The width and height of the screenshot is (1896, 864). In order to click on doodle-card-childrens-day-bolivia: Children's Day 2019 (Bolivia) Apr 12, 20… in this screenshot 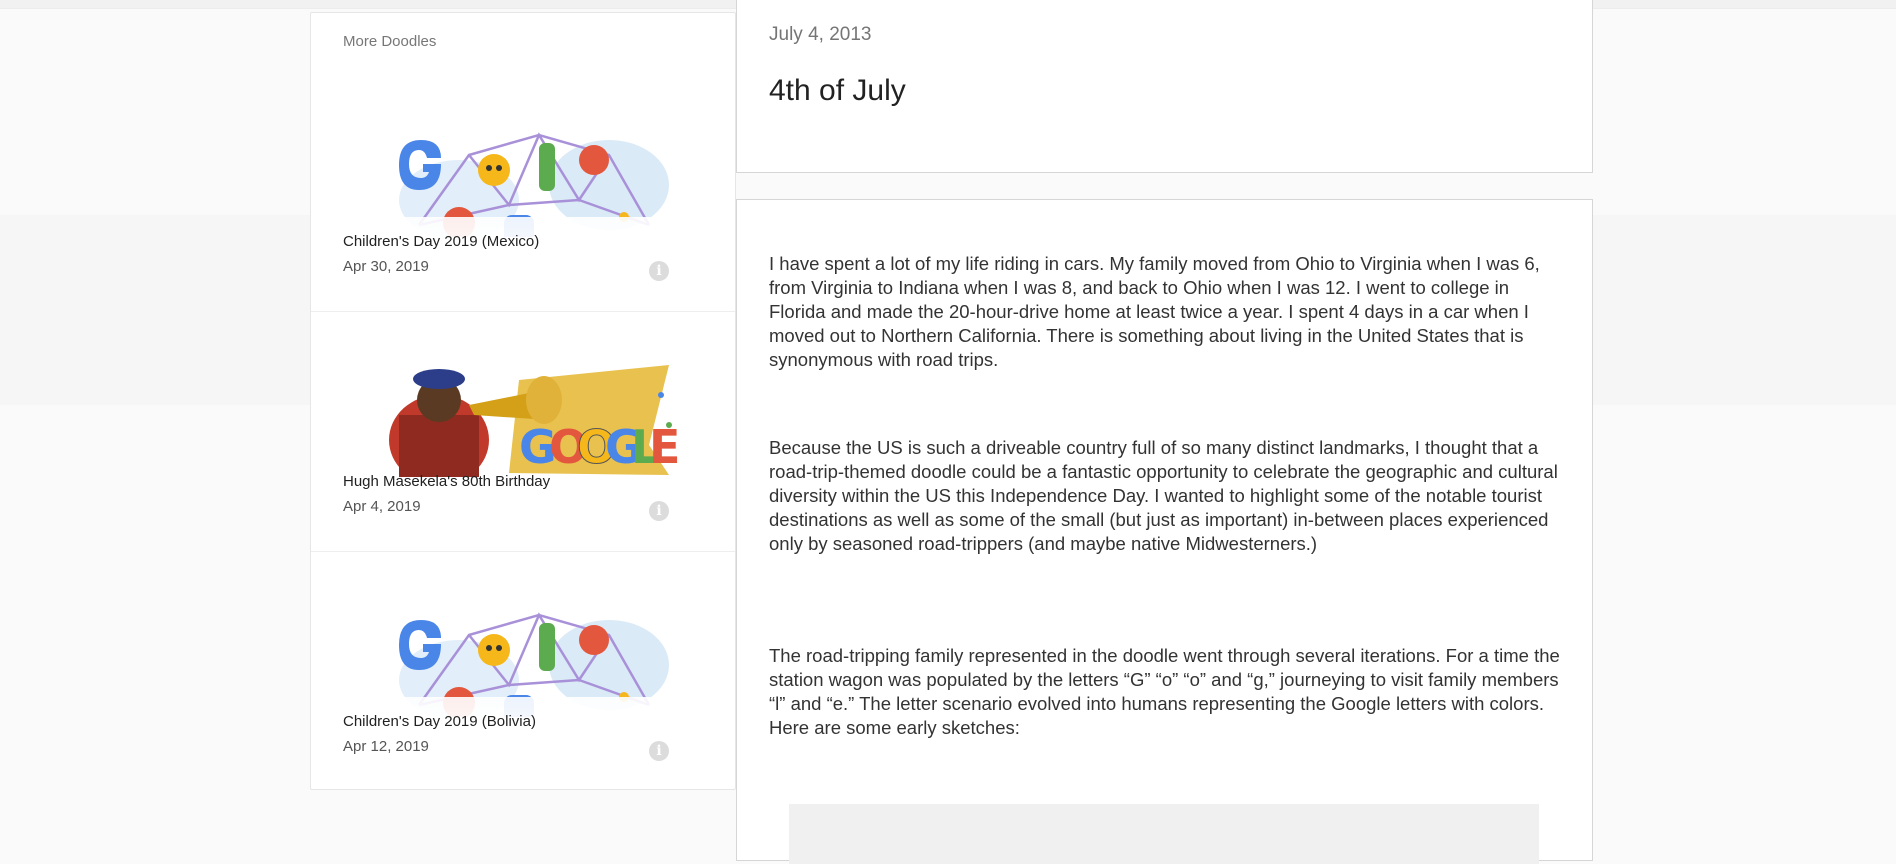, I will do `click(523, 671)`.